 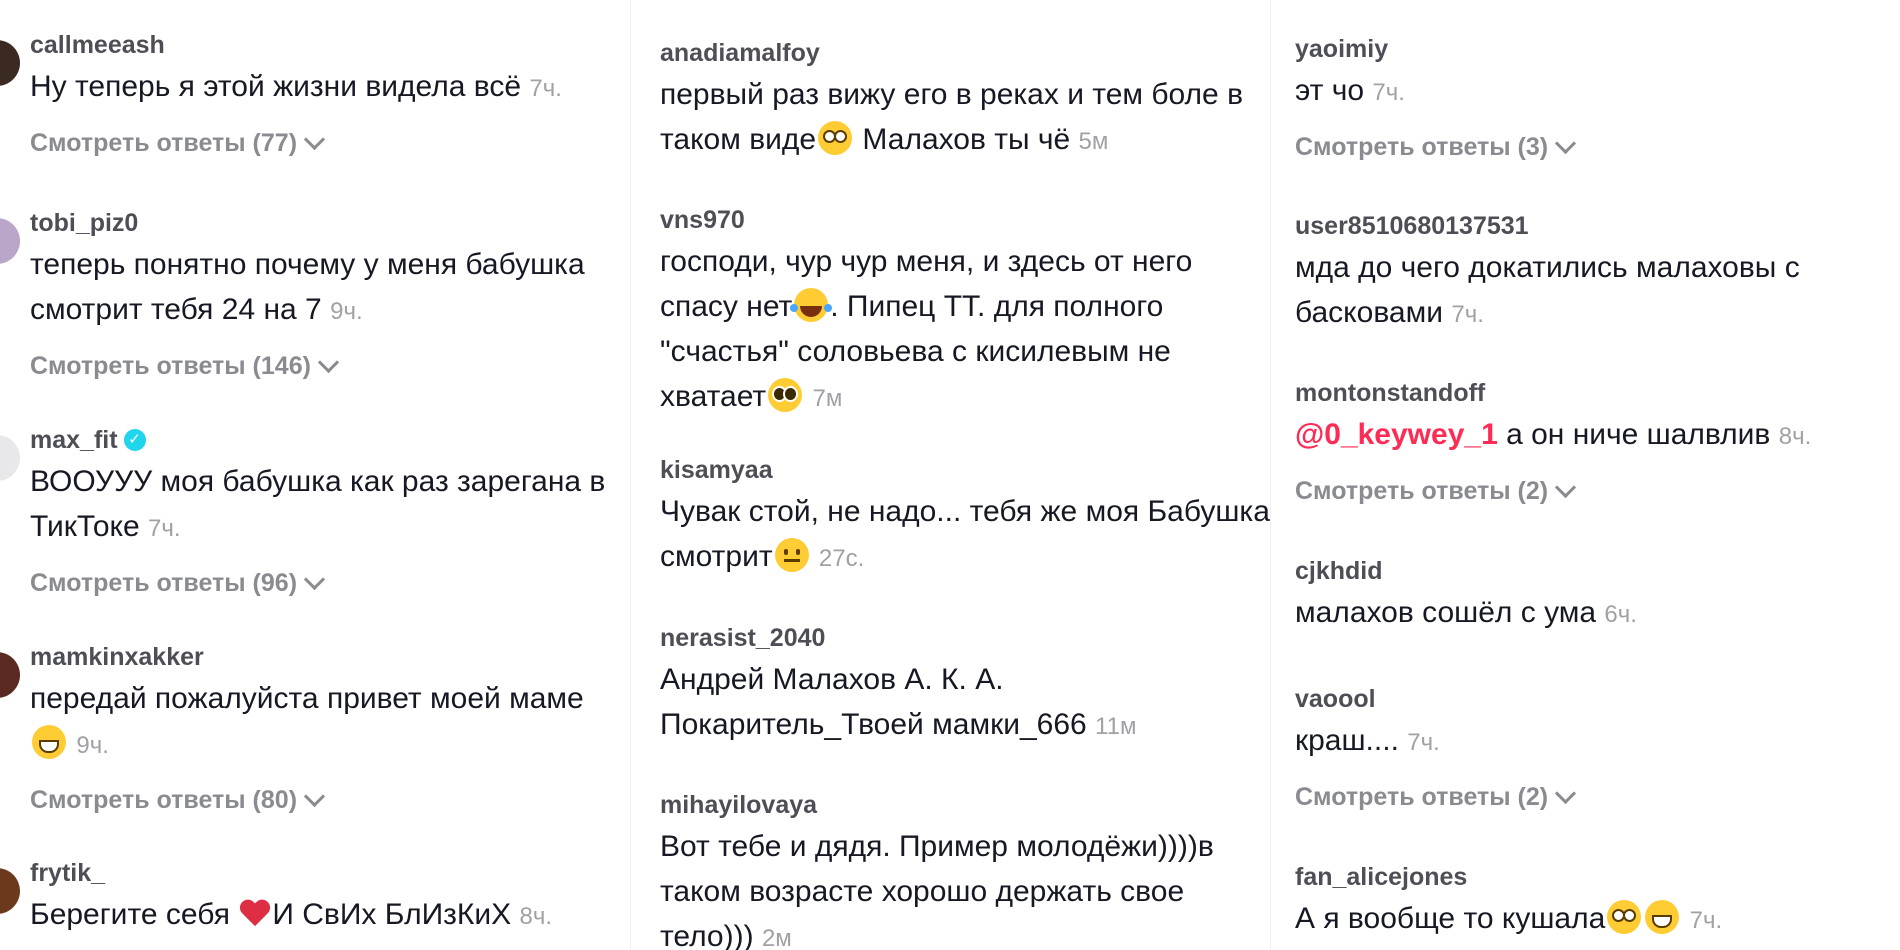 What do you see at coordinates (809, 305) in the screenshot?
I see `tears-of-joy-emoji-icon` at bounding box center [809, 305].